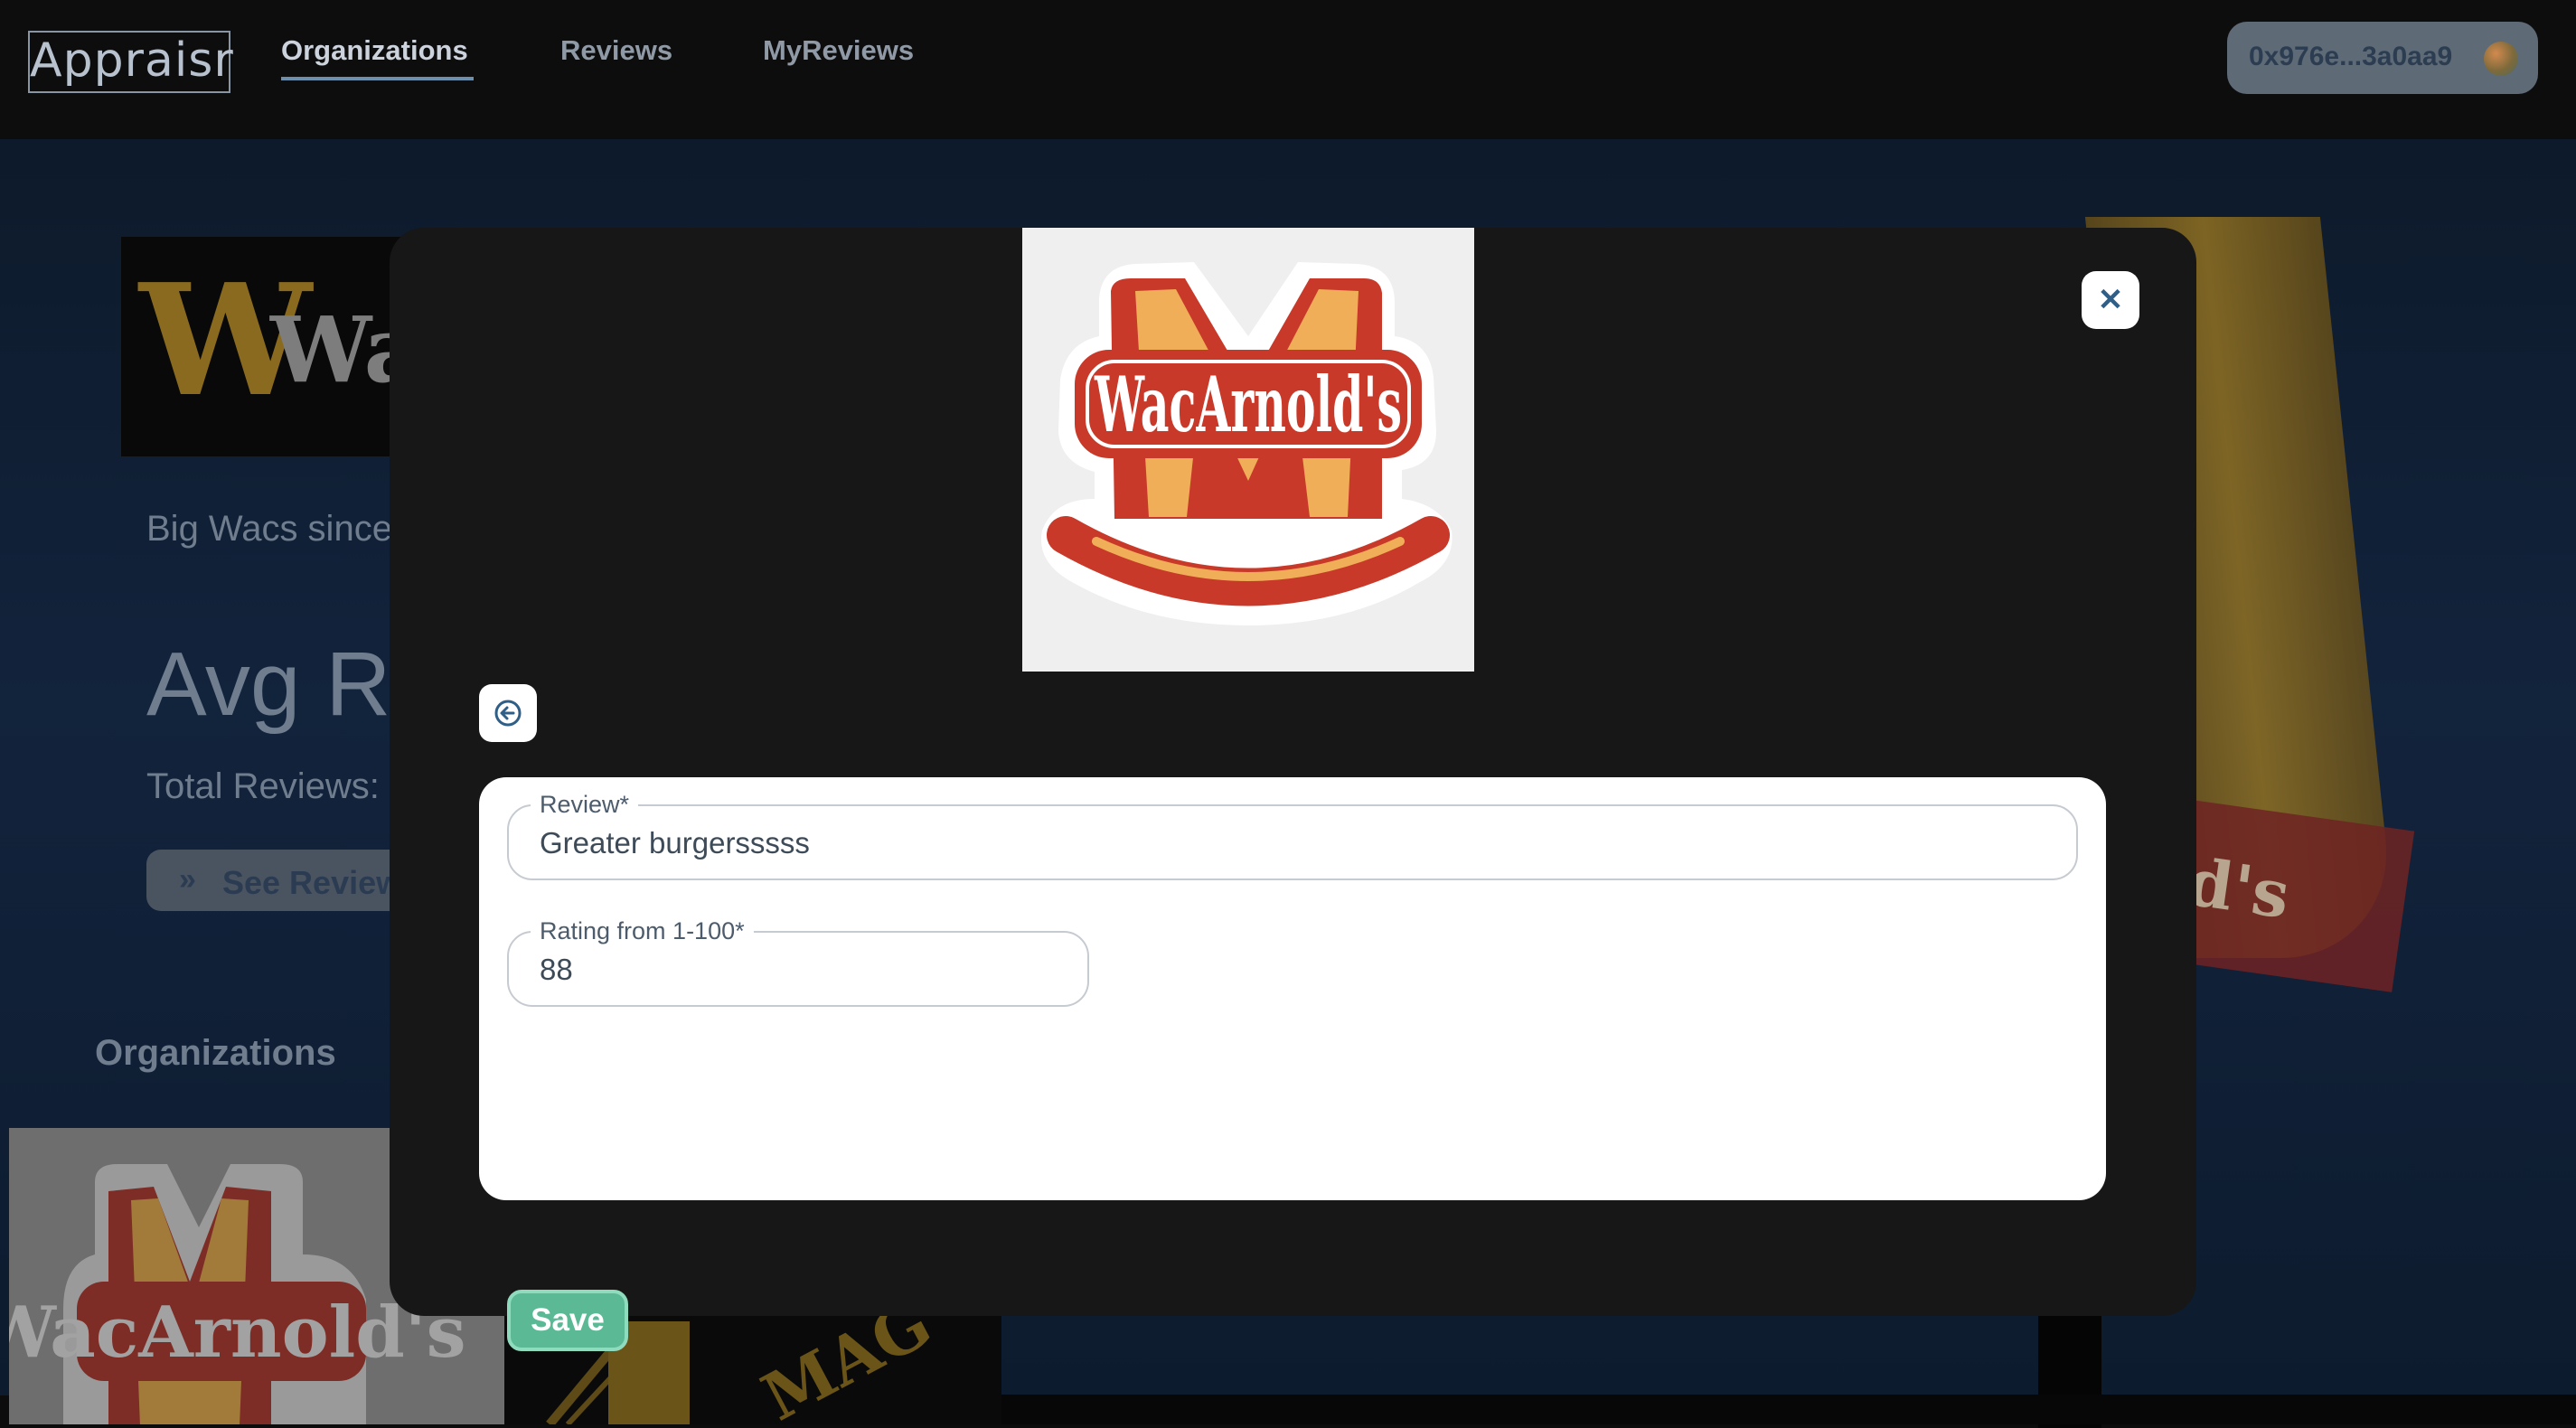 The width and height of the screenshot is (2576, 1428). What do you see at coordinates (2351, 57) in the screenshot?
I see `wallet-address: 0x976e...3a0aa9` at bounding box center [2351, 57].